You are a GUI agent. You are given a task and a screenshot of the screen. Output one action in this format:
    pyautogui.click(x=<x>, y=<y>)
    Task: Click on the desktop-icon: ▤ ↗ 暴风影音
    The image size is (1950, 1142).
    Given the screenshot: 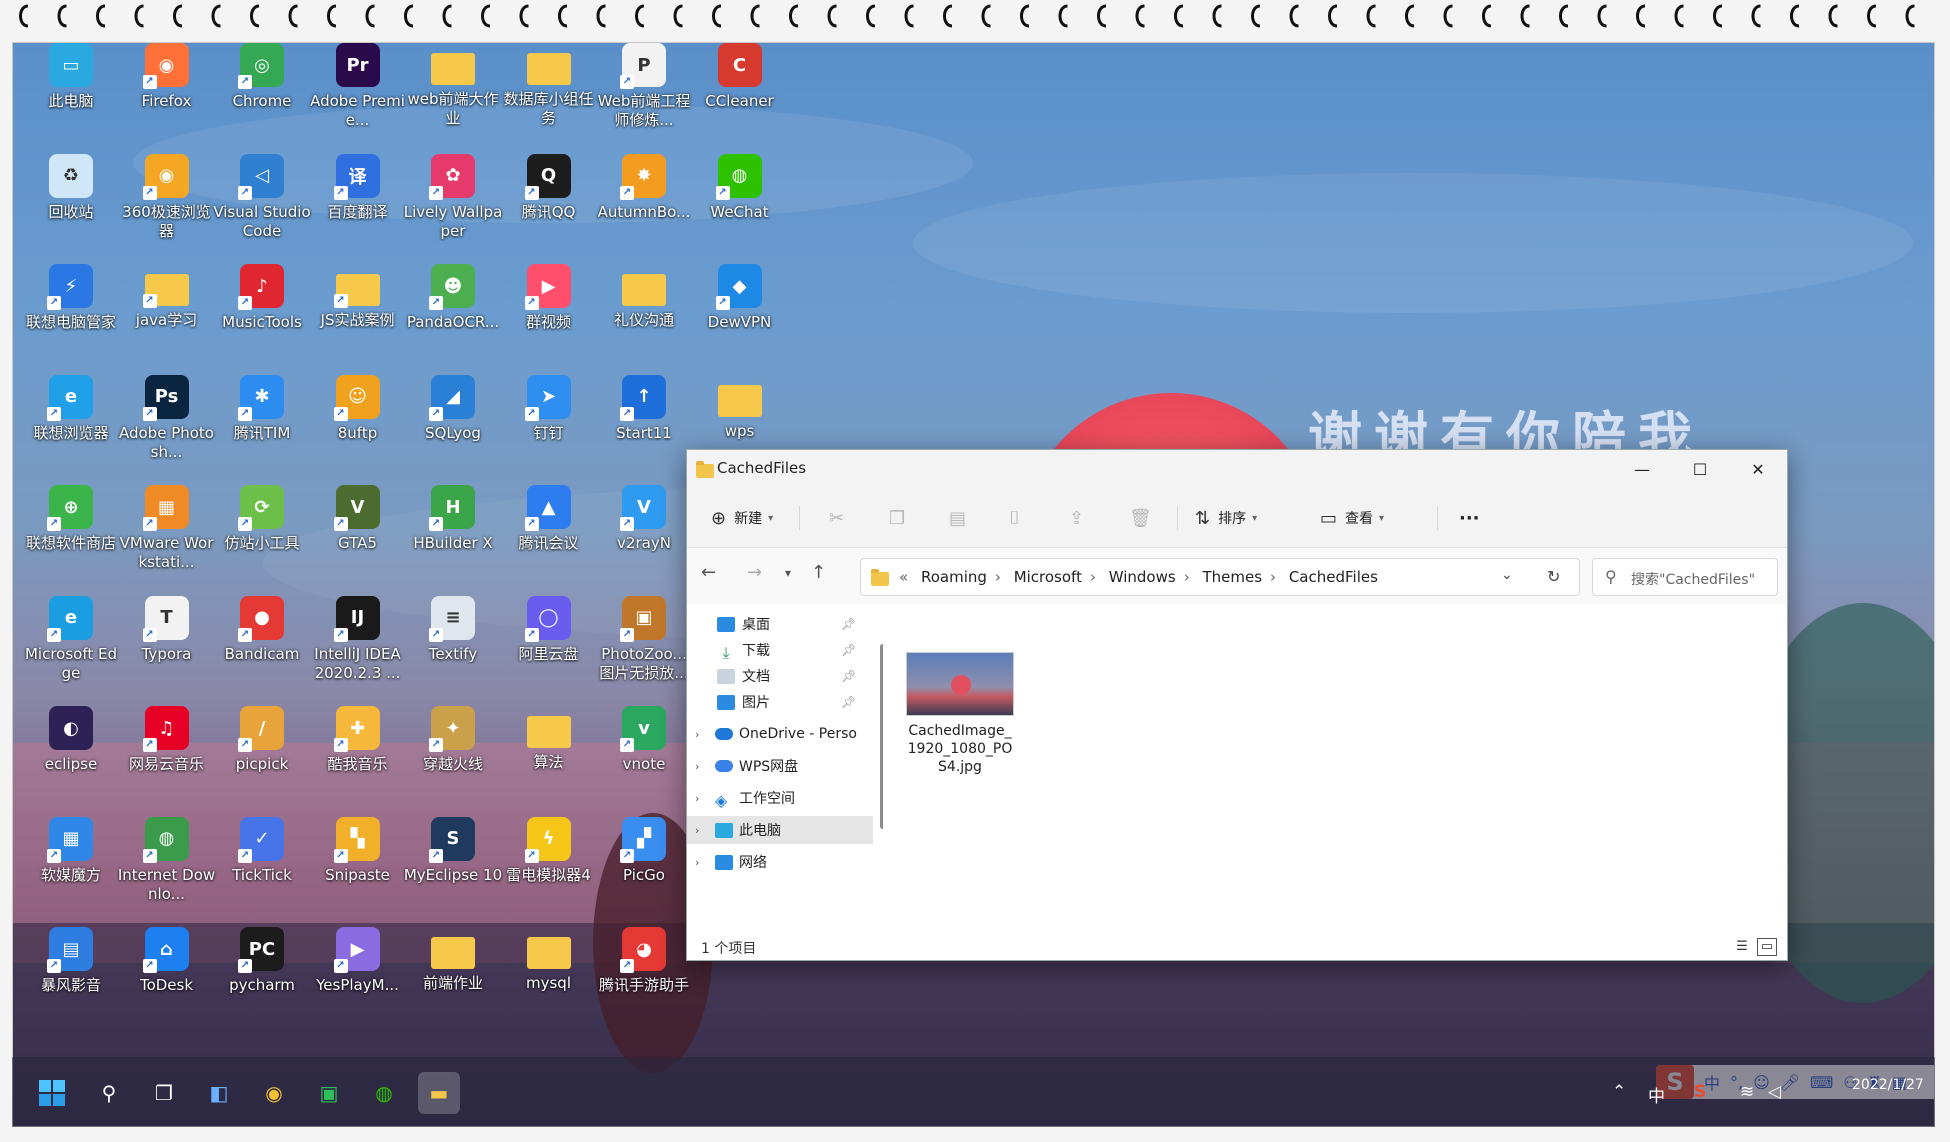 What is the action you would take?
    pyautogui.click(x=71, y=977)
    